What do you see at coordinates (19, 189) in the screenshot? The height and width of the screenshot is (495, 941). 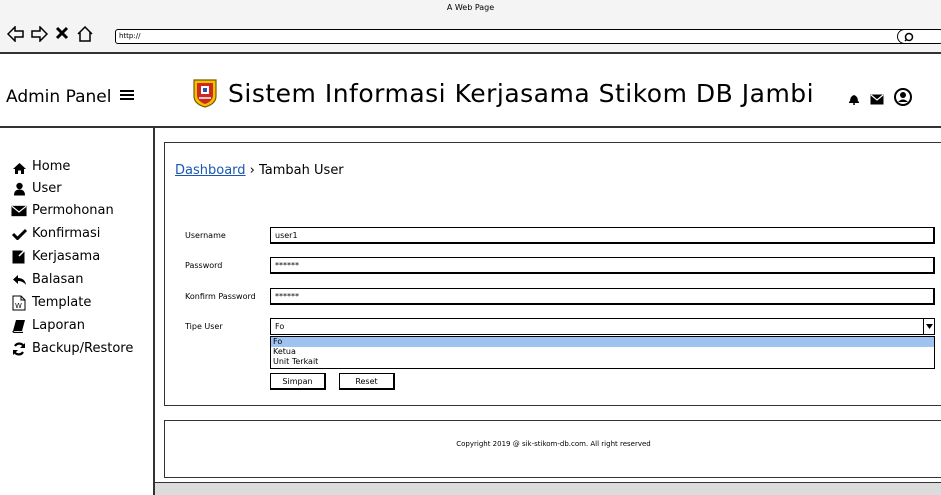 I see `user-icon` at bounding box center [19, 189].